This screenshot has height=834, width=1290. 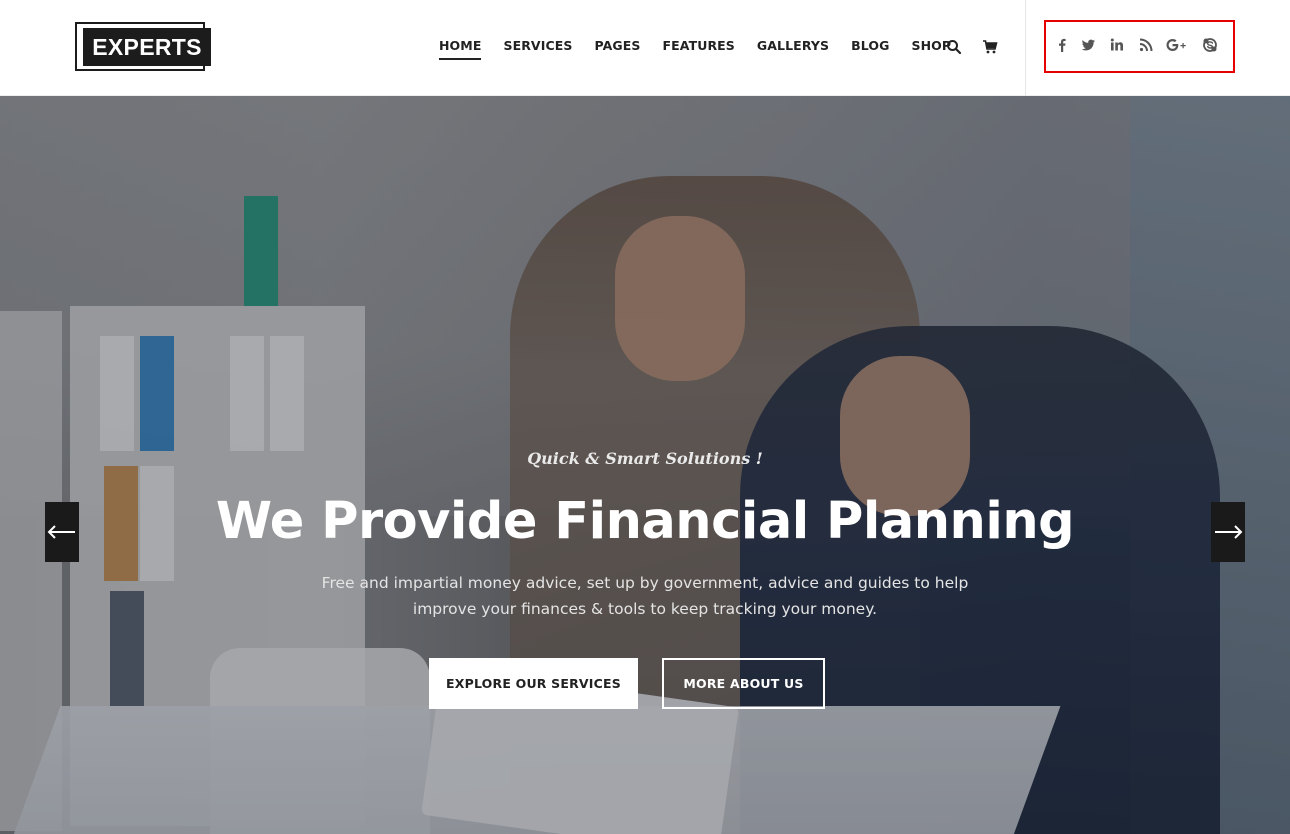 What do you see at coordinates (617, 48) in the screenshot?
I see `nav-item-pages: PAGES` at bounding box center [617, 48].